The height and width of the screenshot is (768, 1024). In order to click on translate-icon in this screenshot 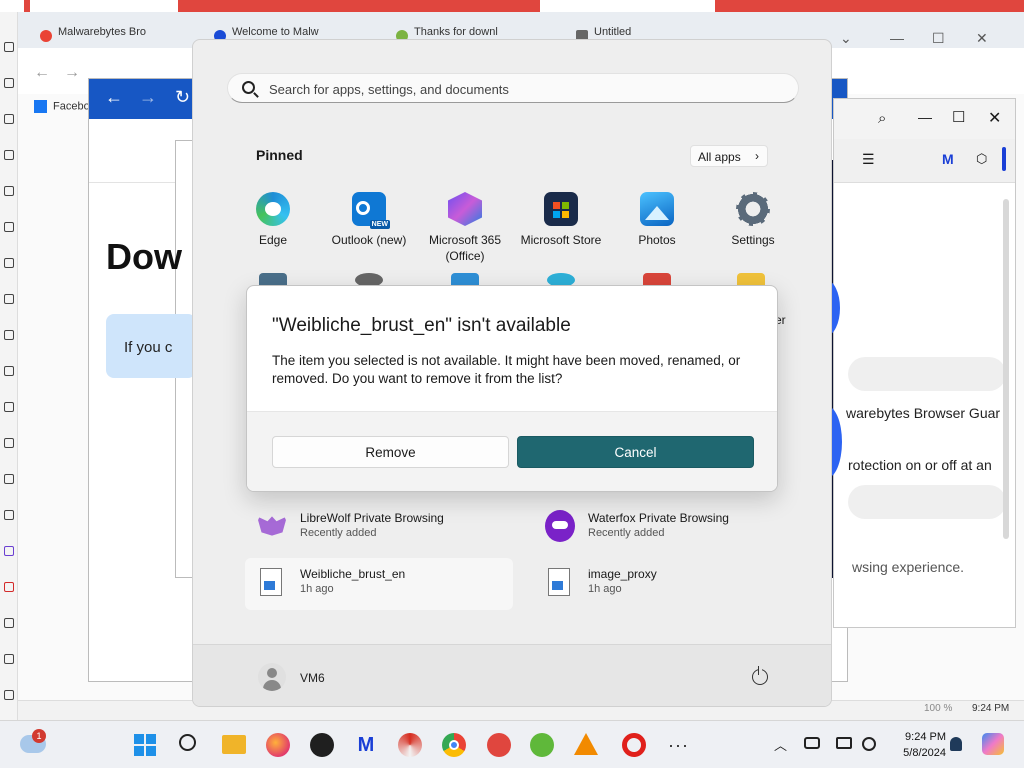, I will do `click(9, 263)`.